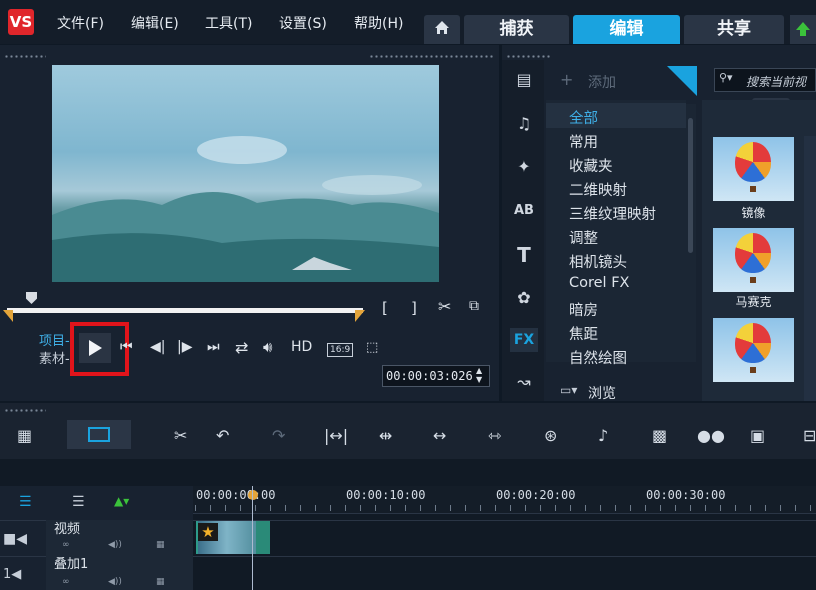  What do you see at coordinates (616, 231) in the screenshot?
I see `category-list` at bounding box center [616, 231].